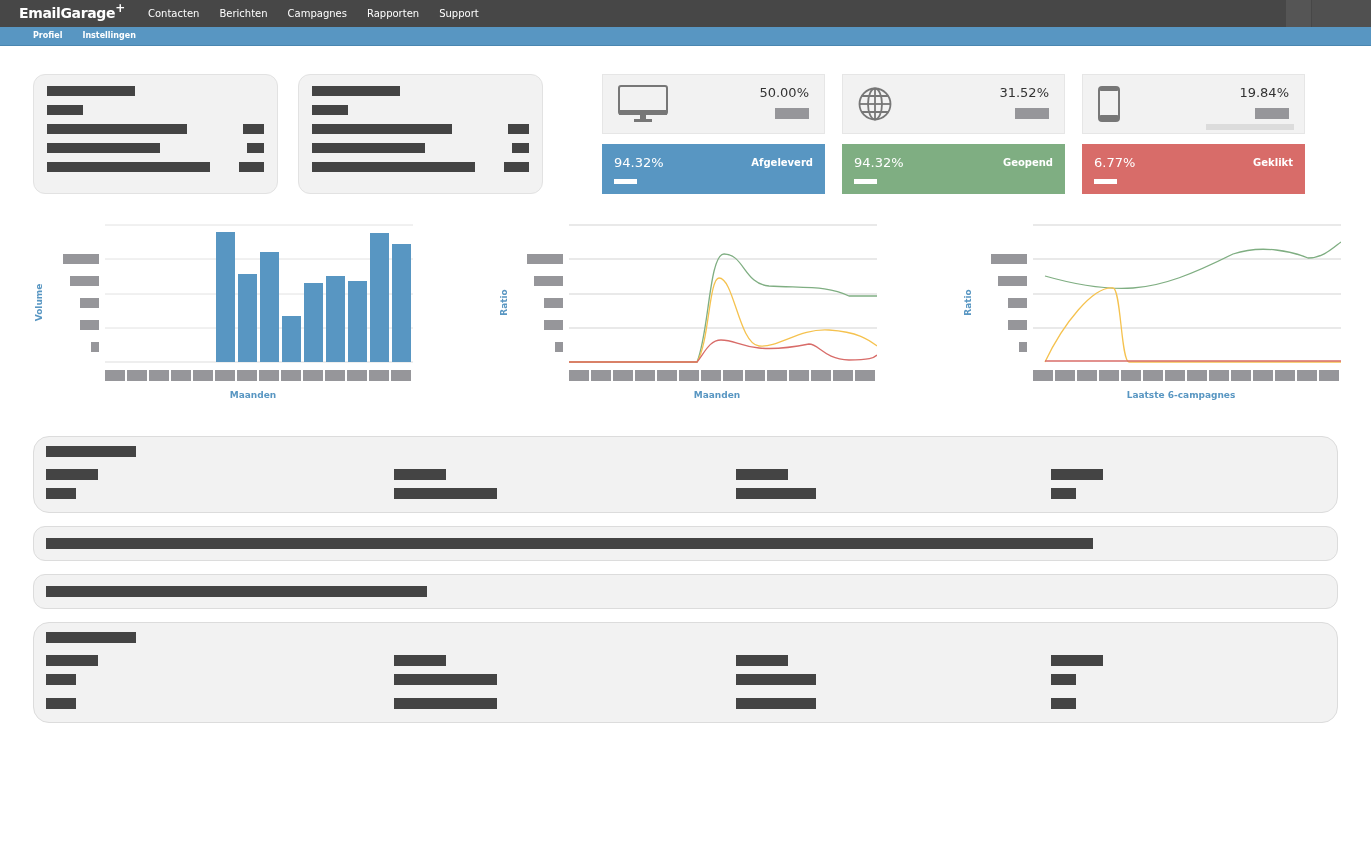  What do you see at coordinates (243, 13) in the screenshot?
I see `nav-link: Berichten` at bounding box center [243, 13].